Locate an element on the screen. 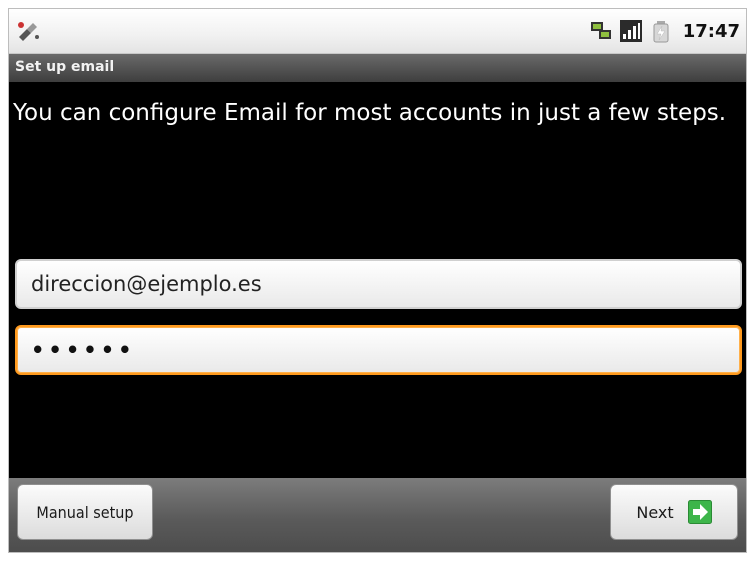 Image resolution: width=751 pixels, height=562 pixels. manual-setup-button: Manual setup is located at coordinates (85, 512).